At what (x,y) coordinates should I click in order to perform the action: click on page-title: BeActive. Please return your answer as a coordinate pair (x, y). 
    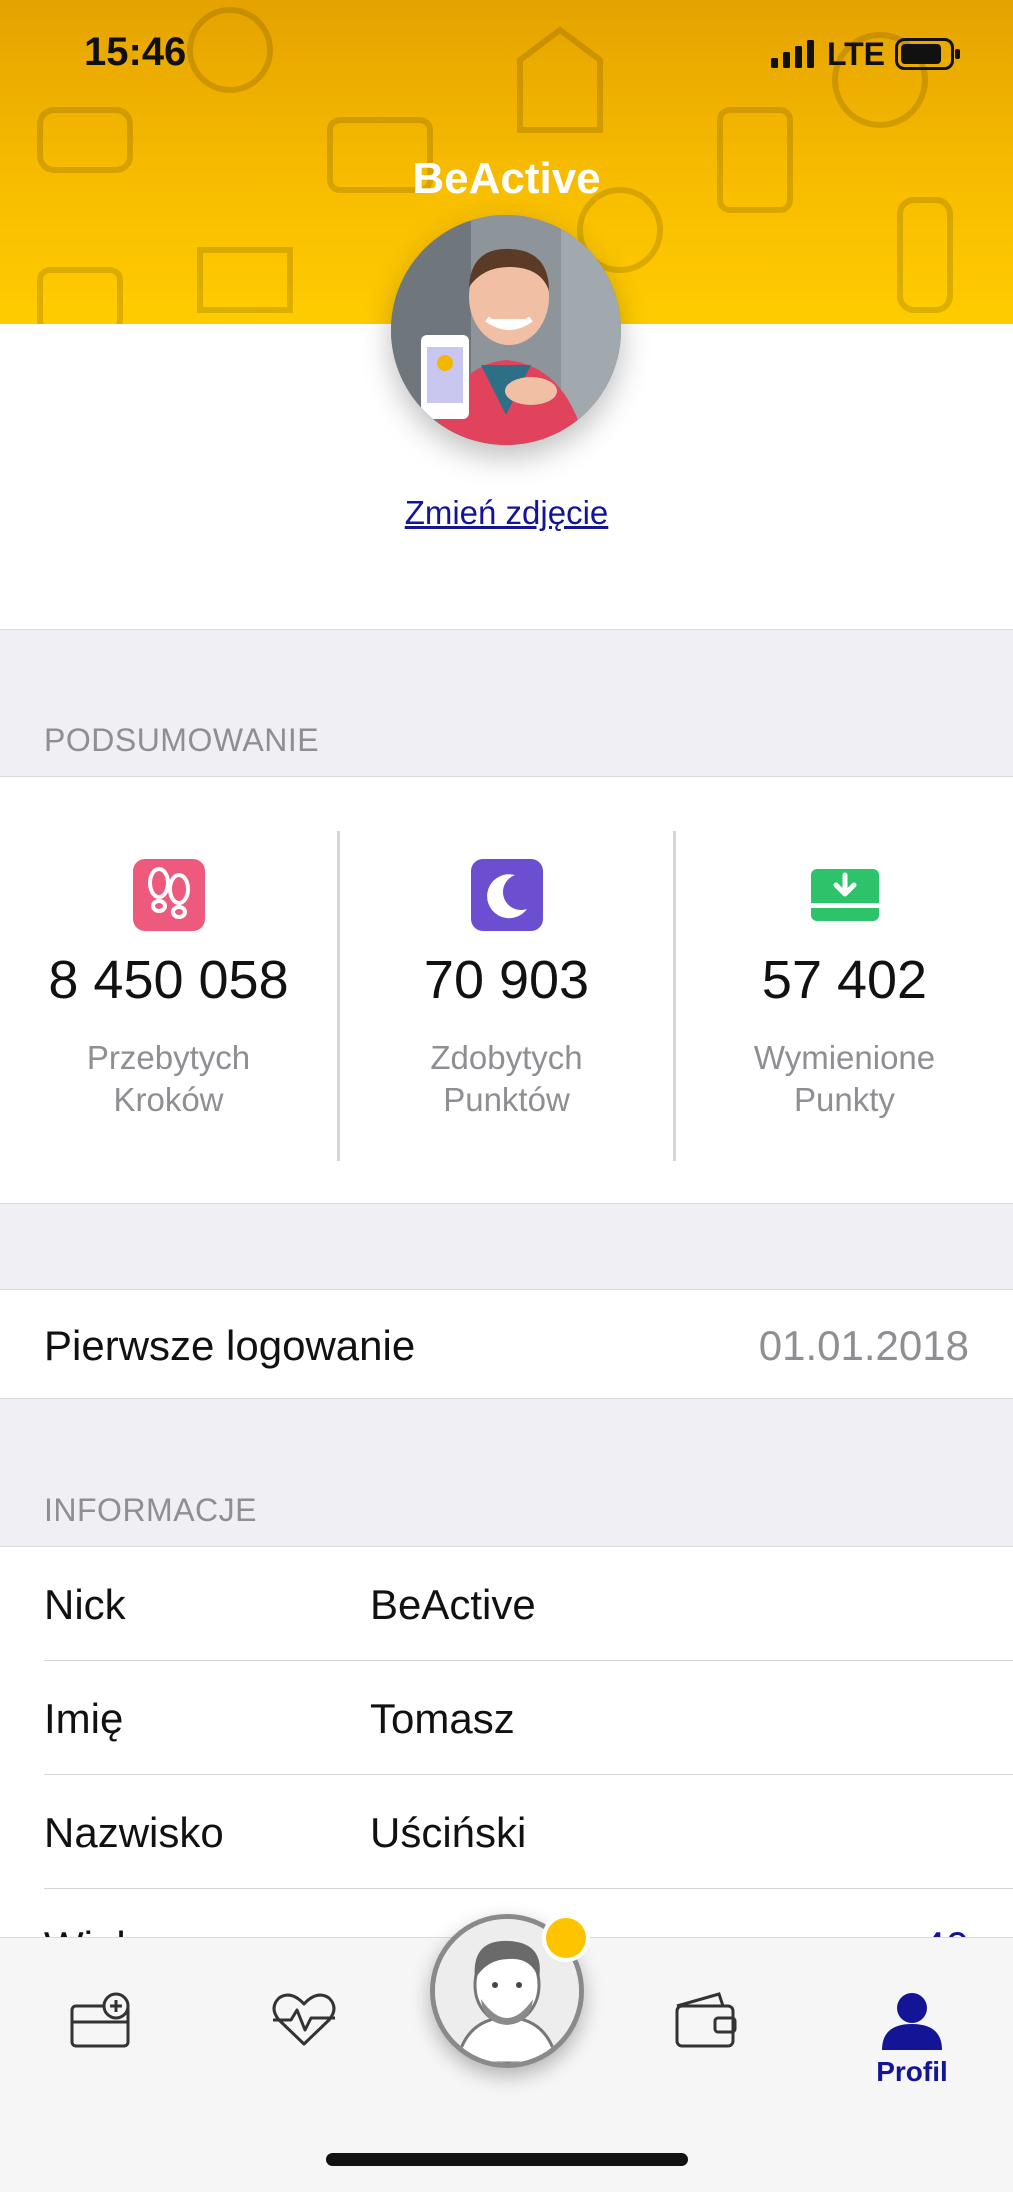
    Looking at the image, I should click on (506, 178).